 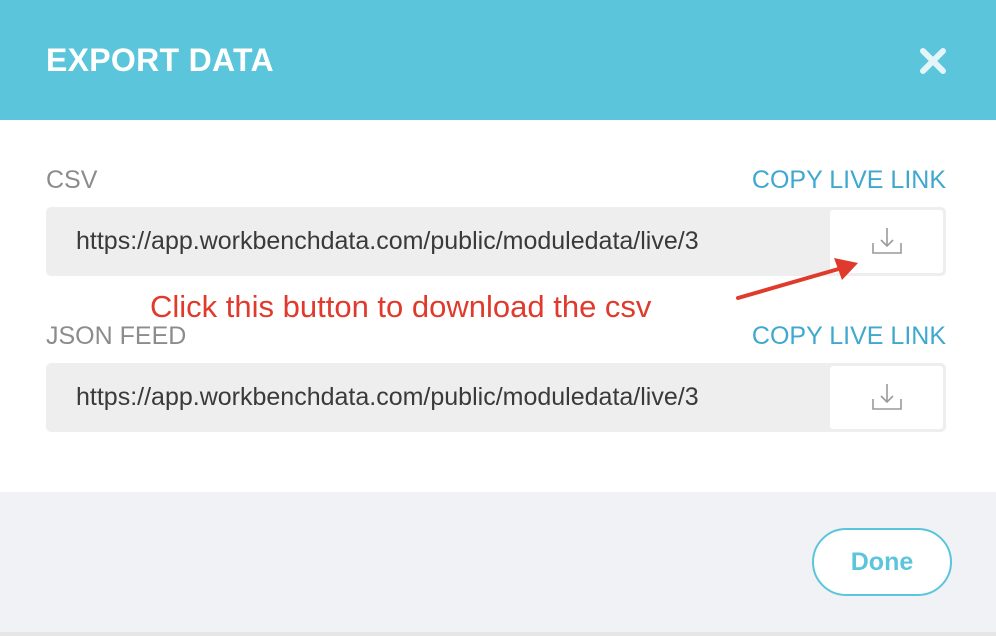 I want to click on json-feed-copy-live-link: COPY LIVE LINK, so click(x=849, y=336).